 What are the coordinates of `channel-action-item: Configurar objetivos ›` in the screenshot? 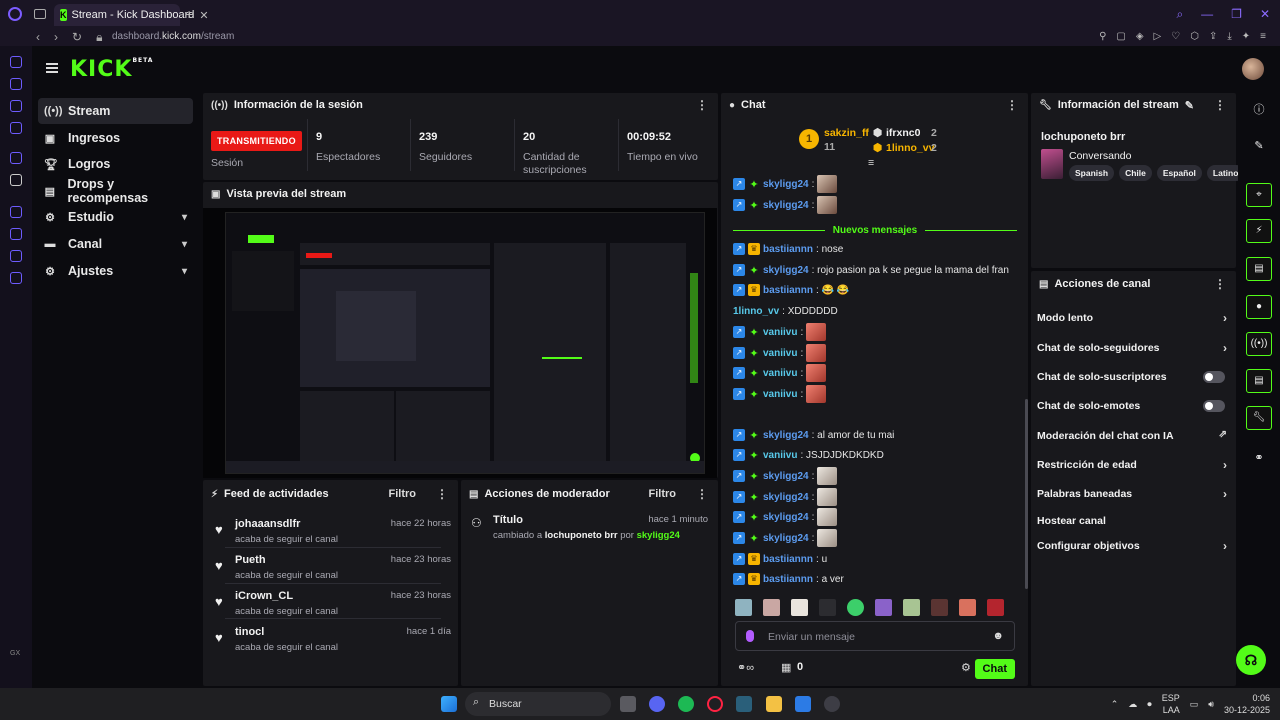 It's located at (1132, 546).